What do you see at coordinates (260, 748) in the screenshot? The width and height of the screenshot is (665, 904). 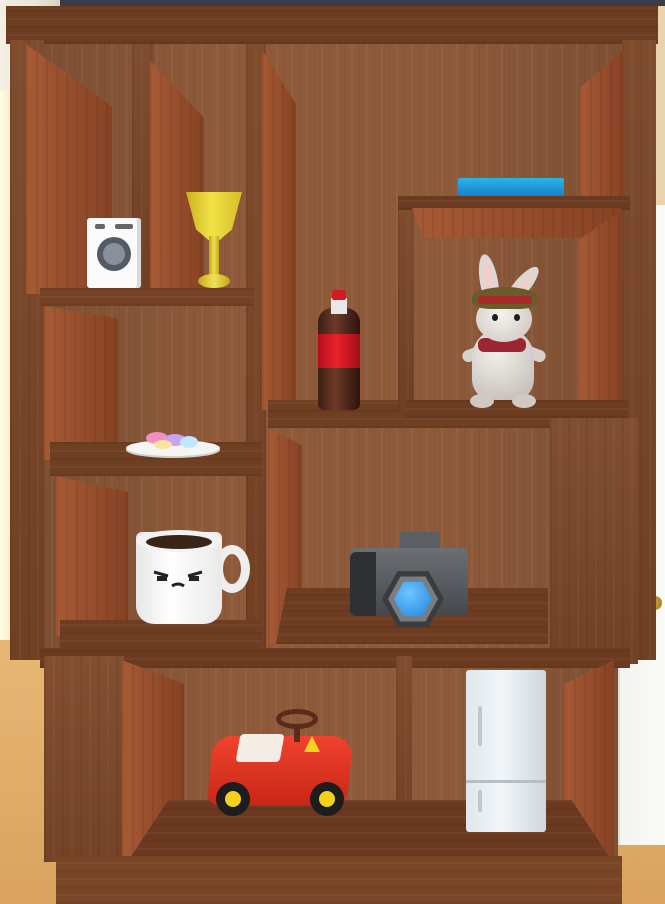 I see `car-seat` at bounding box center [260, 748].